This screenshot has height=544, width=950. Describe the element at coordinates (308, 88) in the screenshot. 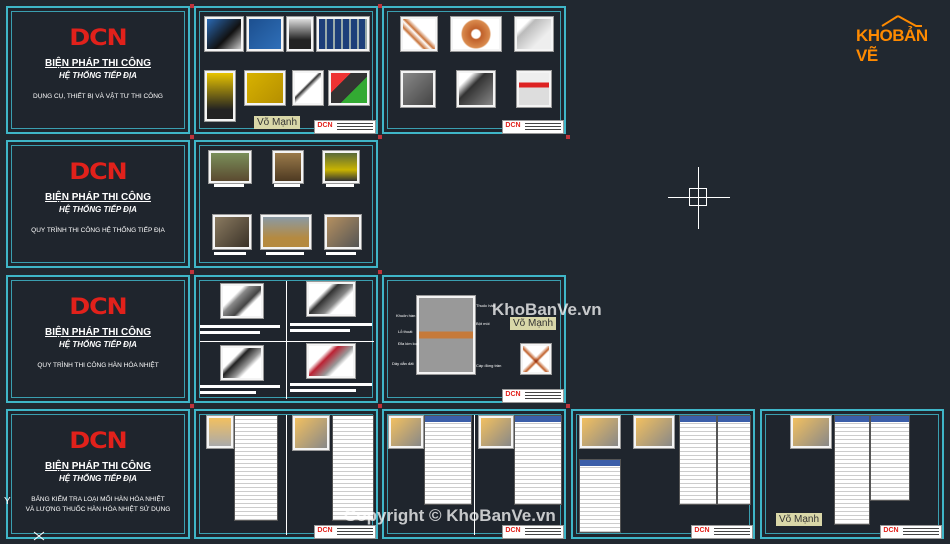

I see `shovel-photo` at that location.